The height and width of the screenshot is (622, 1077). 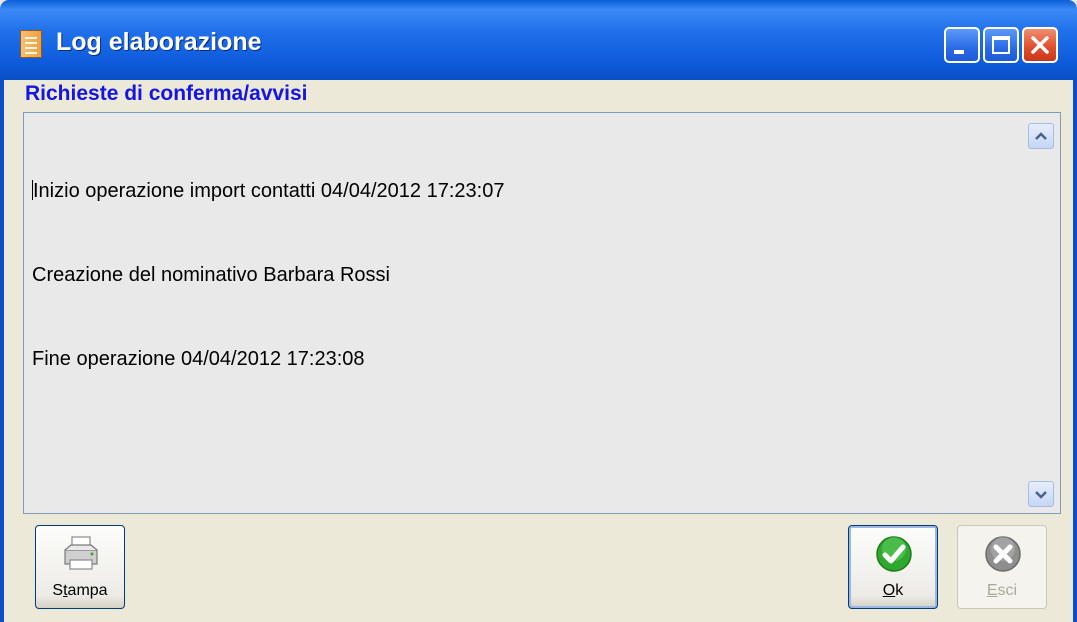 I want to click on esci-label: Esci, so click(x=1002, y=590).